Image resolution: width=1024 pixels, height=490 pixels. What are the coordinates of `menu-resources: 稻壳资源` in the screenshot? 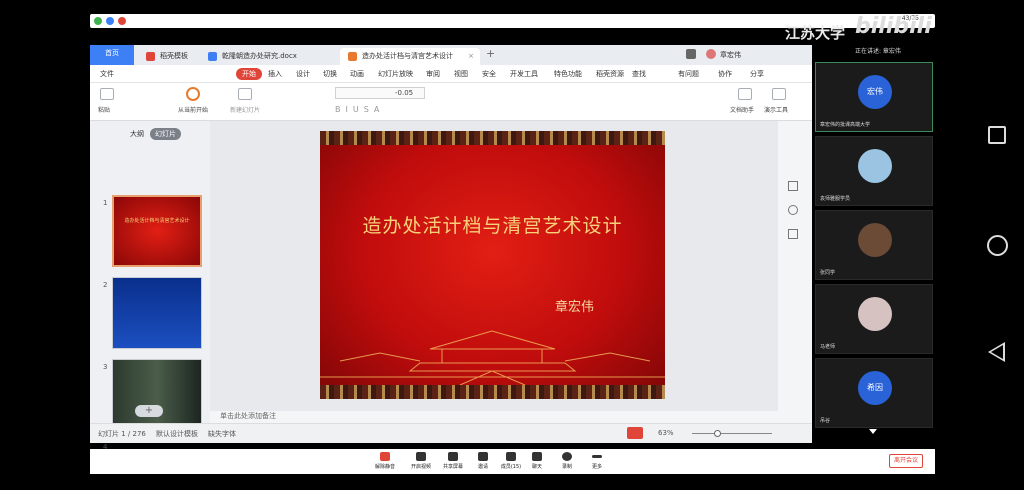 It's located at (610, 74).